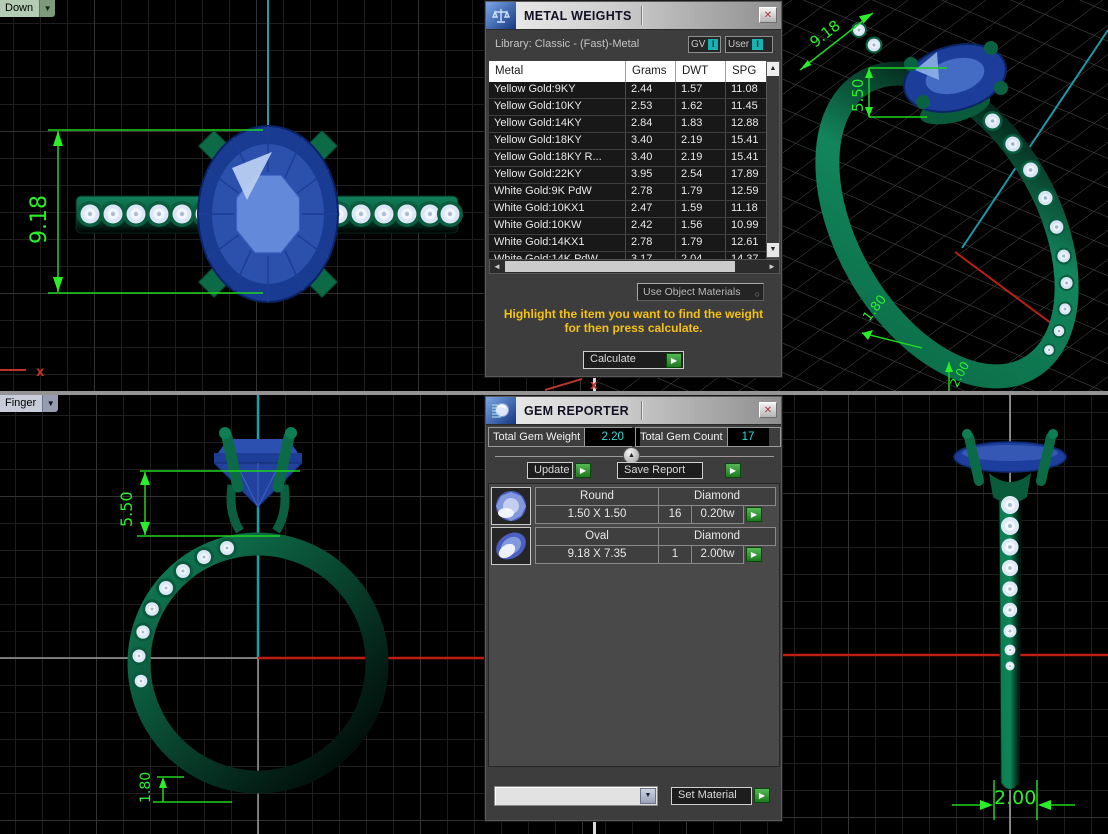 Image resolution: width=1108 pixels, height=834 pixels. Describe the element at coordinates (557, 71) in the screenshot. I see `col-header-metal: Metal` at that location.